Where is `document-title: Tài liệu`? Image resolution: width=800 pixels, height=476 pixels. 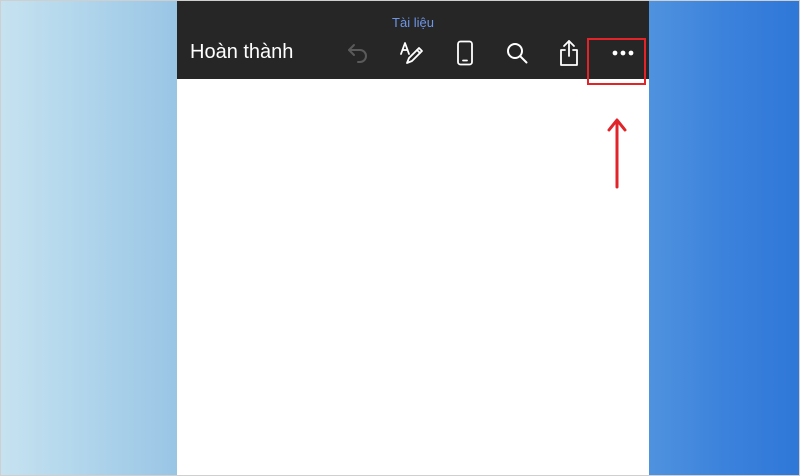
document-title: Tài liệu is located at coordinates (413, 22).